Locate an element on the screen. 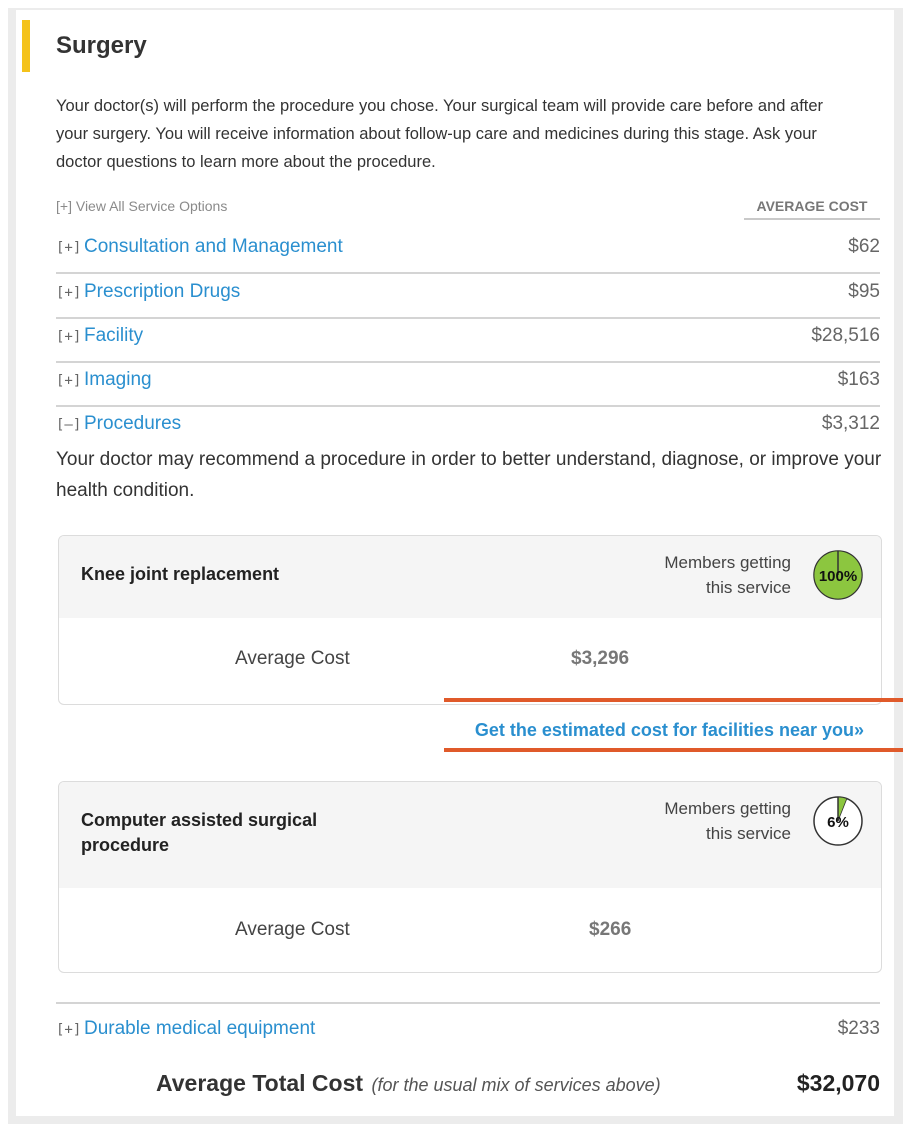 Image resolution: width=903 pixels, height=1124 pixels. percent-label: 6% is located at coordinates (838, 822).